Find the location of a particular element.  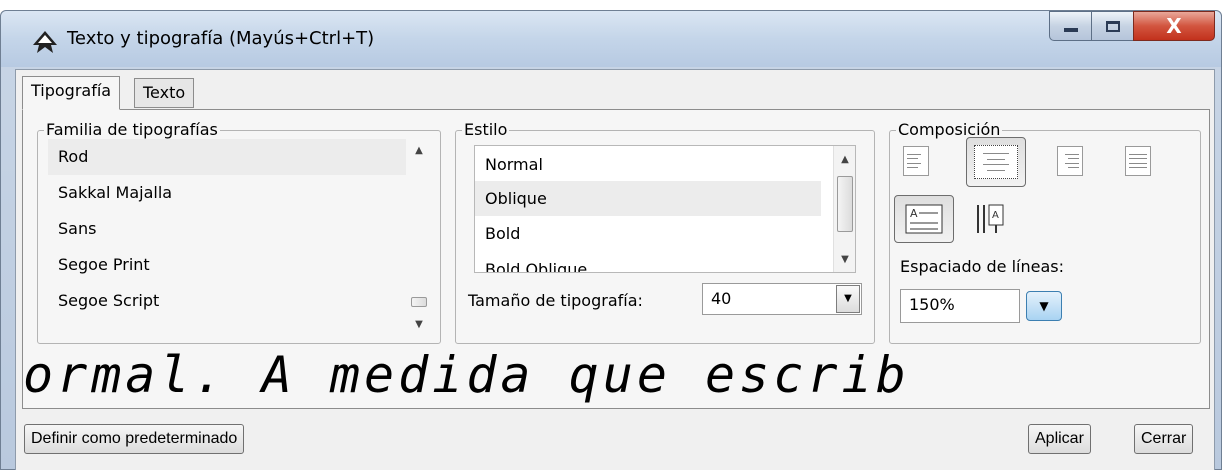

maximize-button is located at coordinates (1112, 26).